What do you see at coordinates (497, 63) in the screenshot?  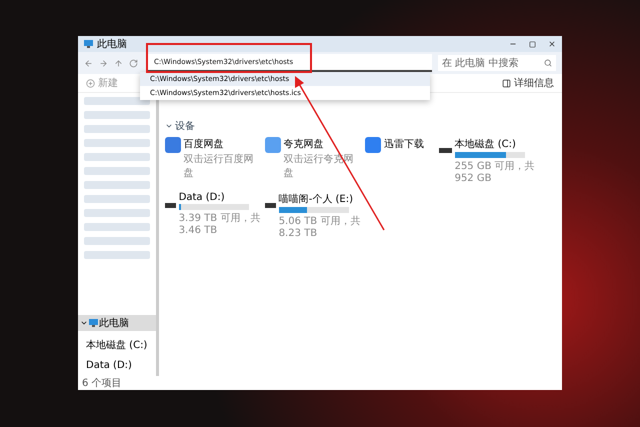 I see `search-field: 在 此电脑 中搜索` at bounding box center [497, 63].